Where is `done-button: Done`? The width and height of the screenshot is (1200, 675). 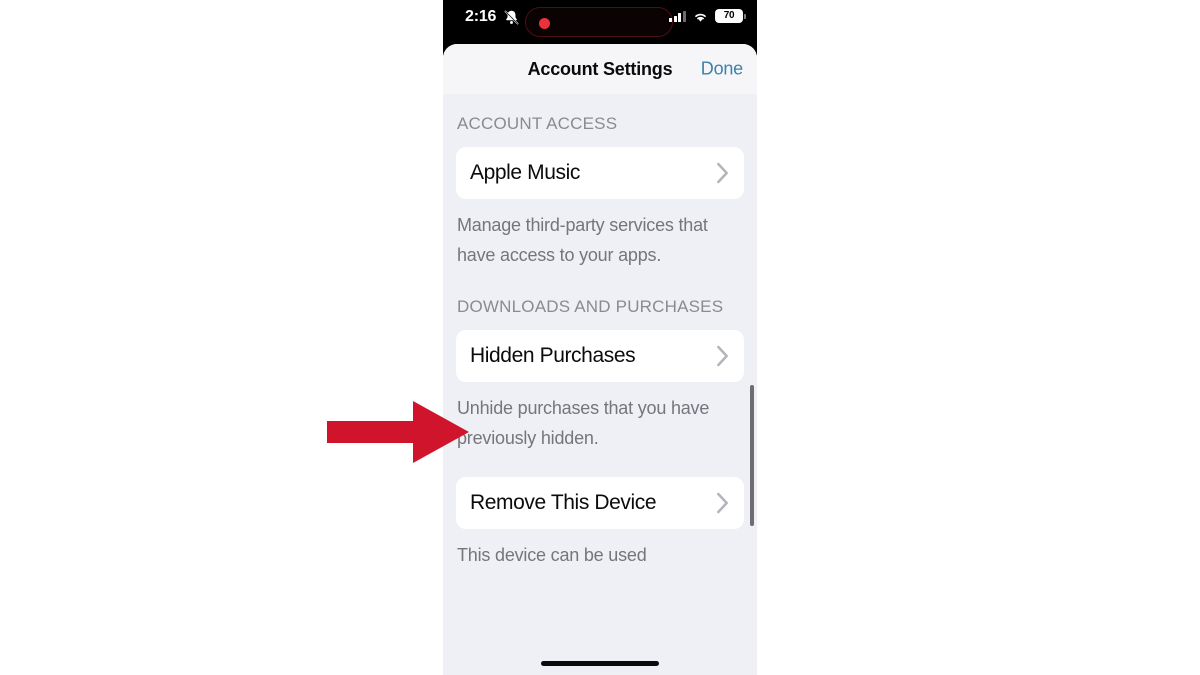 done-button: Done is located at coordinates (722, 69).